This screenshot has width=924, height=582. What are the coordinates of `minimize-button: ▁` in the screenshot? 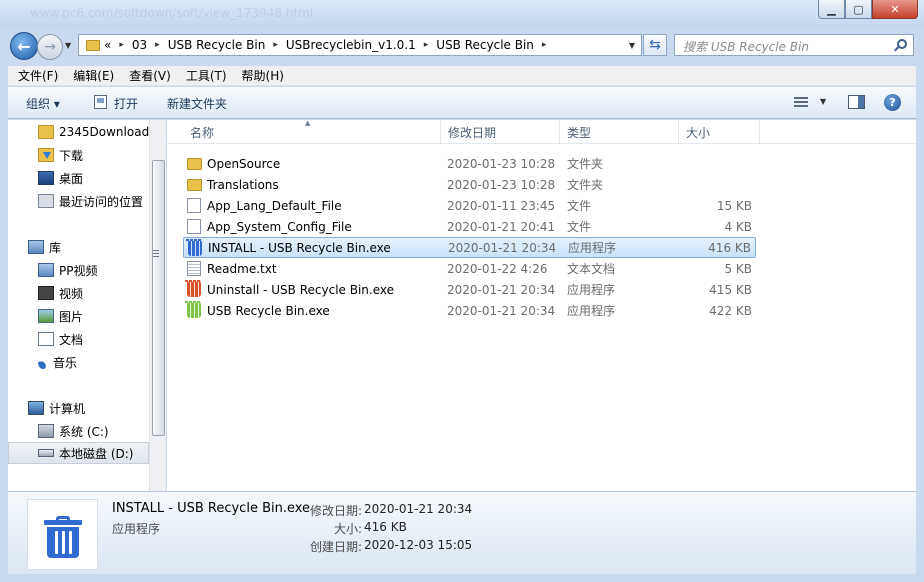 It's located at (831, 9).